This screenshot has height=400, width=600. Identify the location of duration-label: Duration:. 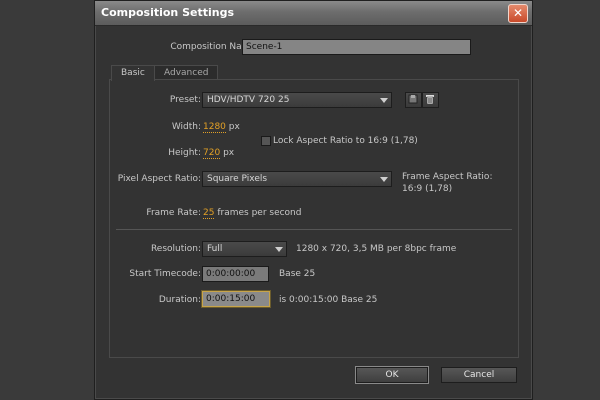
(179, 300).